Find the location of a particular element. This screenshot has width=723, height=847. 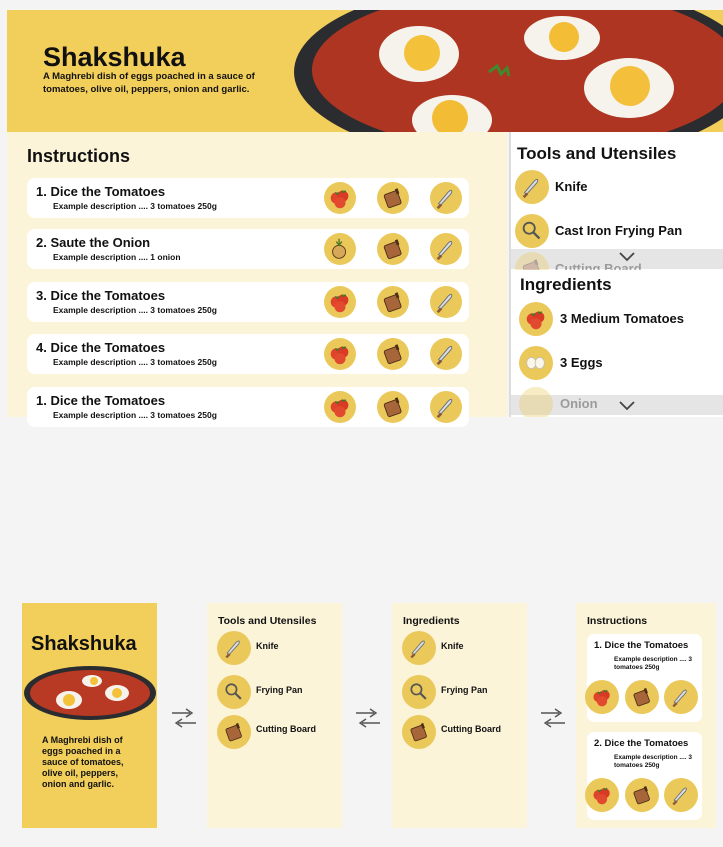

step-title: 3. Dice the Tomatoes is located at coordinates (101, 295).